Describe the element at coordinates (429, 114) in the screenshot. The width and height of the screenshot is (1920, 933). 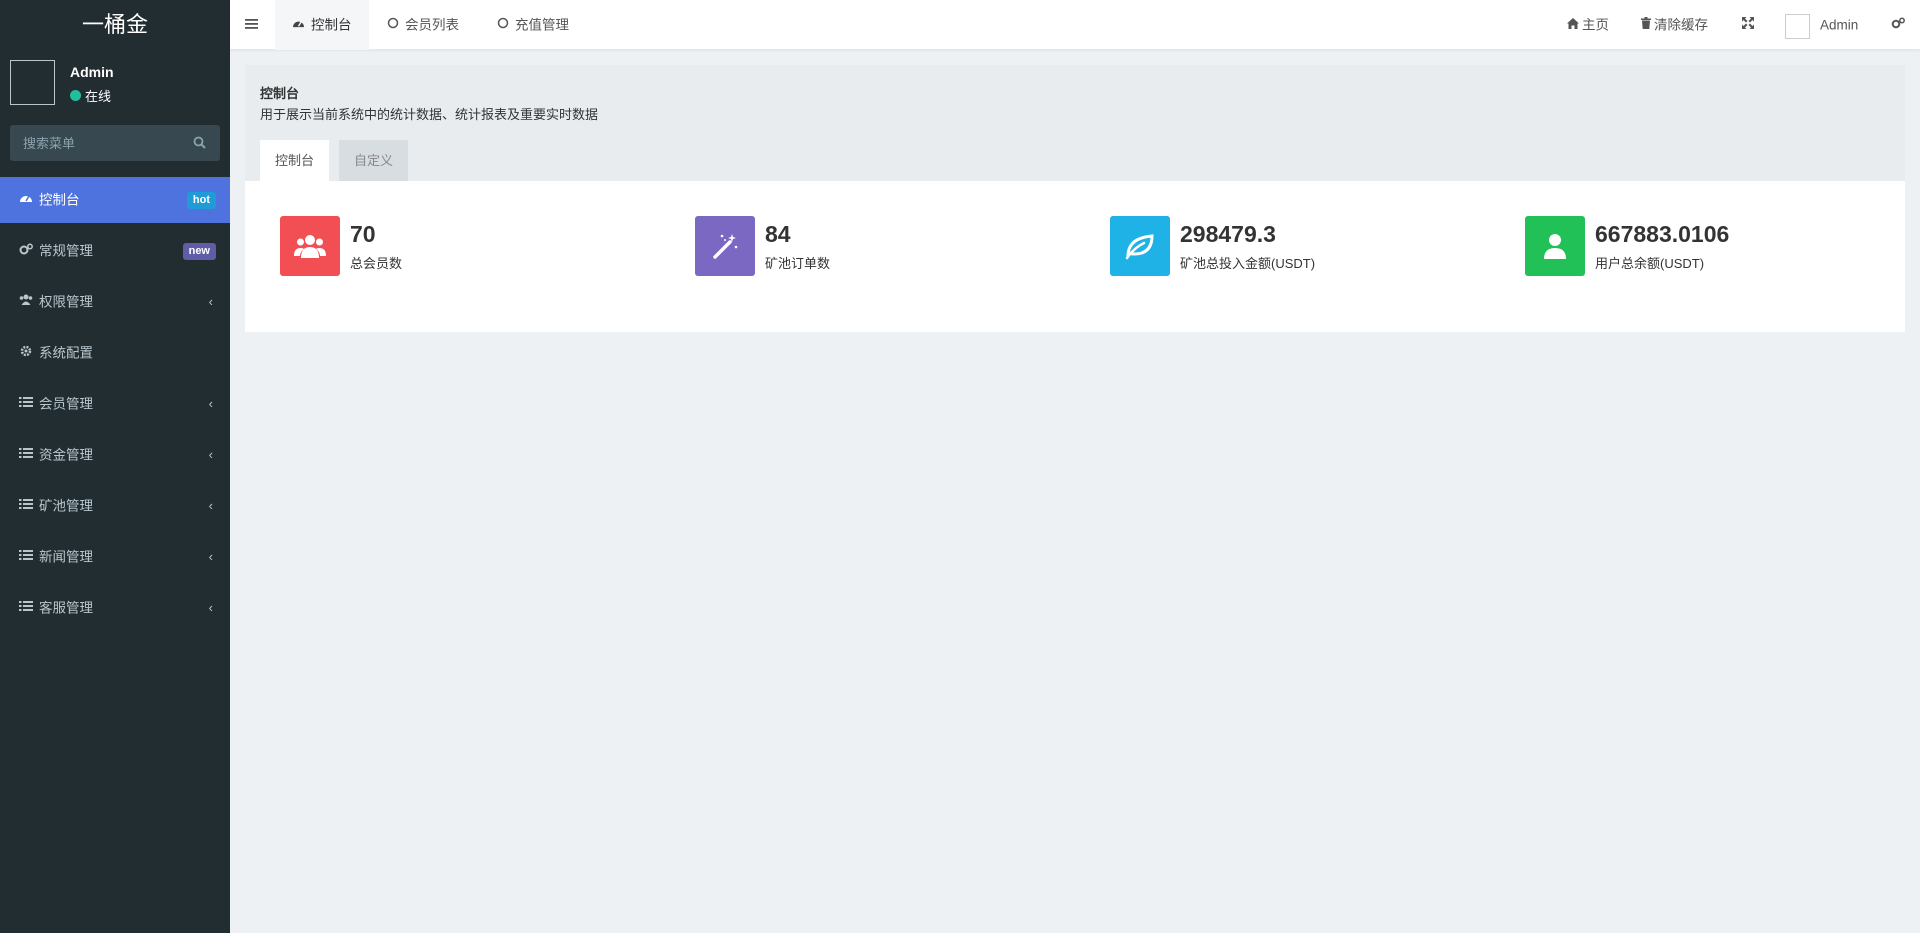
I see `page-description: 用于展示当前系统中的统计数据、统计报表及重要实时数据` at that location.